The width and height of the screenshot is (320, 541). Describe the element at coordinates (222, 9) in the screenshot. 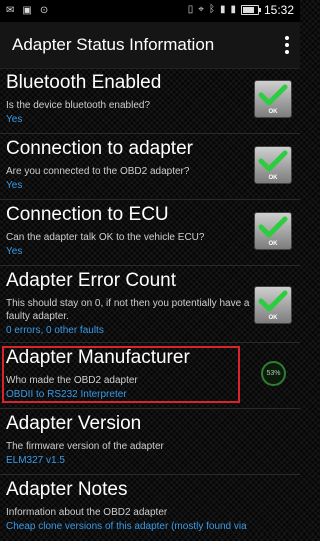

I see `signal-4g-icon: ▮` at that location.